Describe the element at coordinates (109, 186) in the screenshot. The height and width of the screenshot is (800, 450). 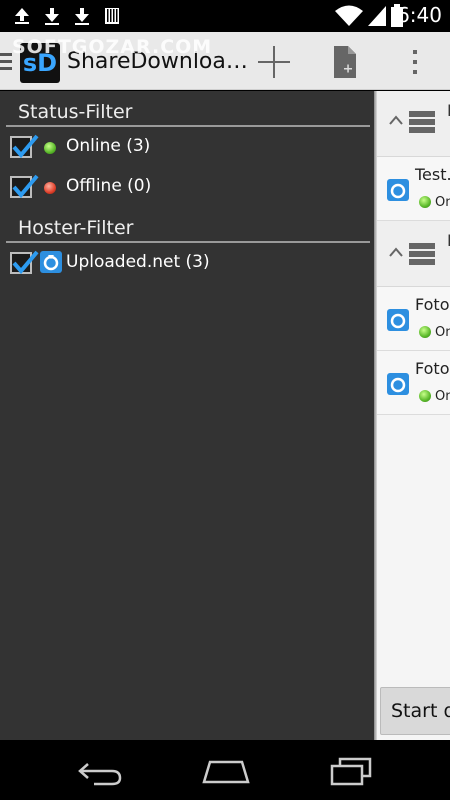
I see `filter-label: Offline (0)` at that location.